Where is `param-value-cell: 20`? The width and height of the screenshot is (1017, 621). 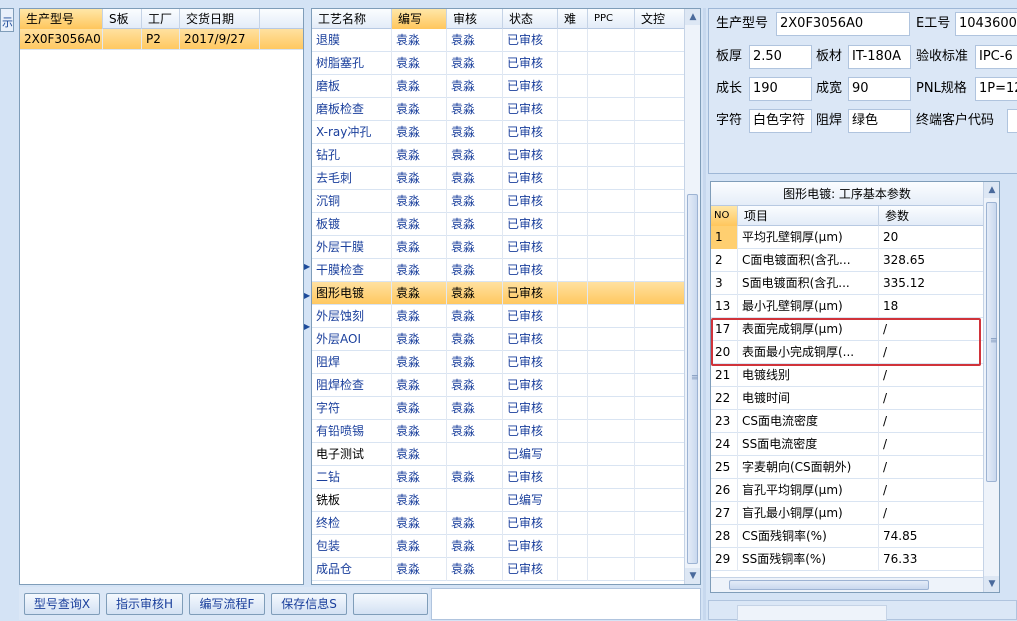
param-value-cell: 20 is located at coordinates (932, 237).